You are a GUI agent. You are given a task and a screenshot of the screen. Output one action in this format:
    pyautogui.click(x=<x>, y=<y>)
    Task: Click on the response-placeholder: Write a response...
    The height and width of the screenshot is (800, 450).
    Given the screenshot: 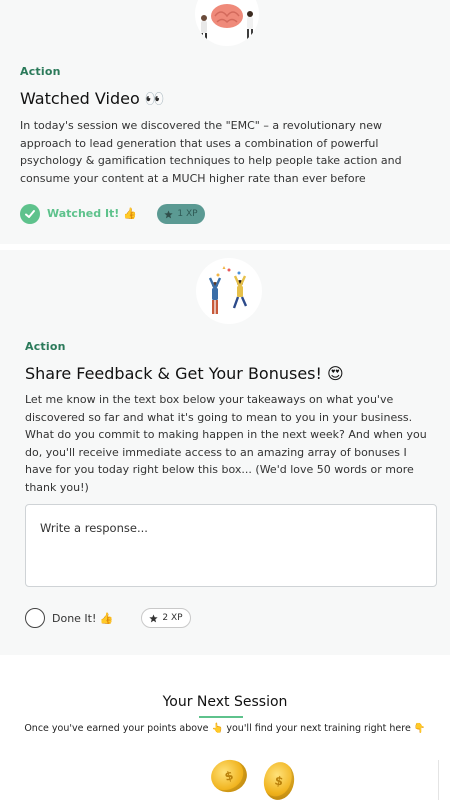 What is the action you would take?
    pyautogui.click(x=94, y=528)
    